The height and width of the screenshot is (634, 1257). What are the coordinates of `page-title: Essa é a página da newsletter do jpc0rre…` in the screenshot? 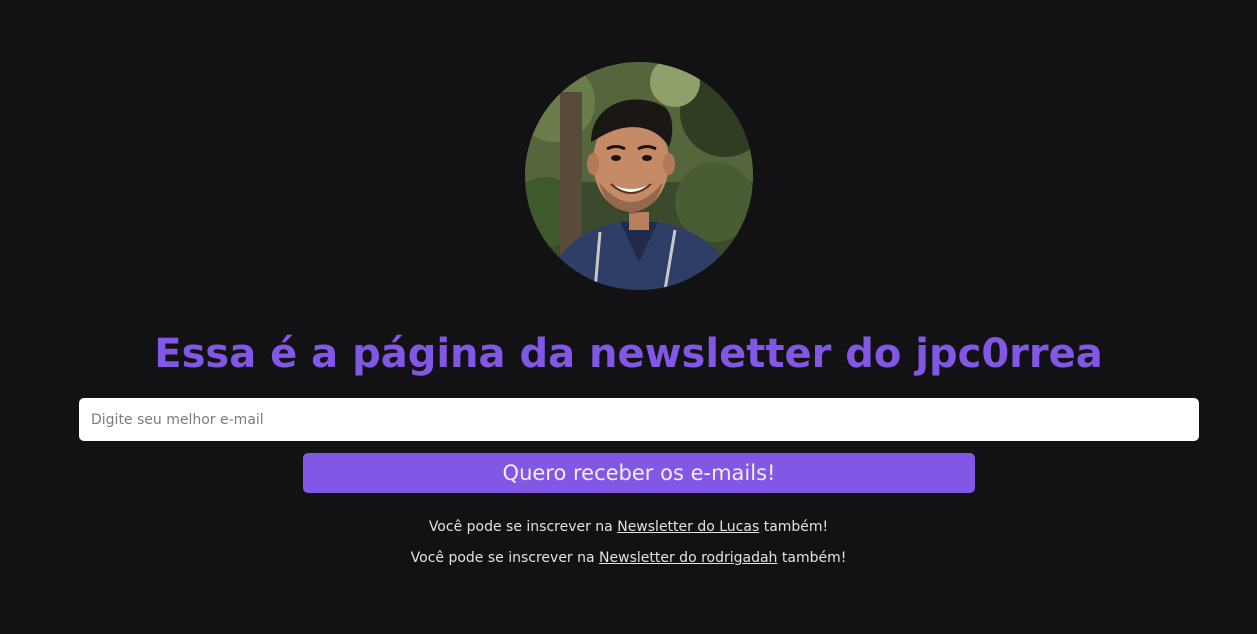 It's located at (628, 354).